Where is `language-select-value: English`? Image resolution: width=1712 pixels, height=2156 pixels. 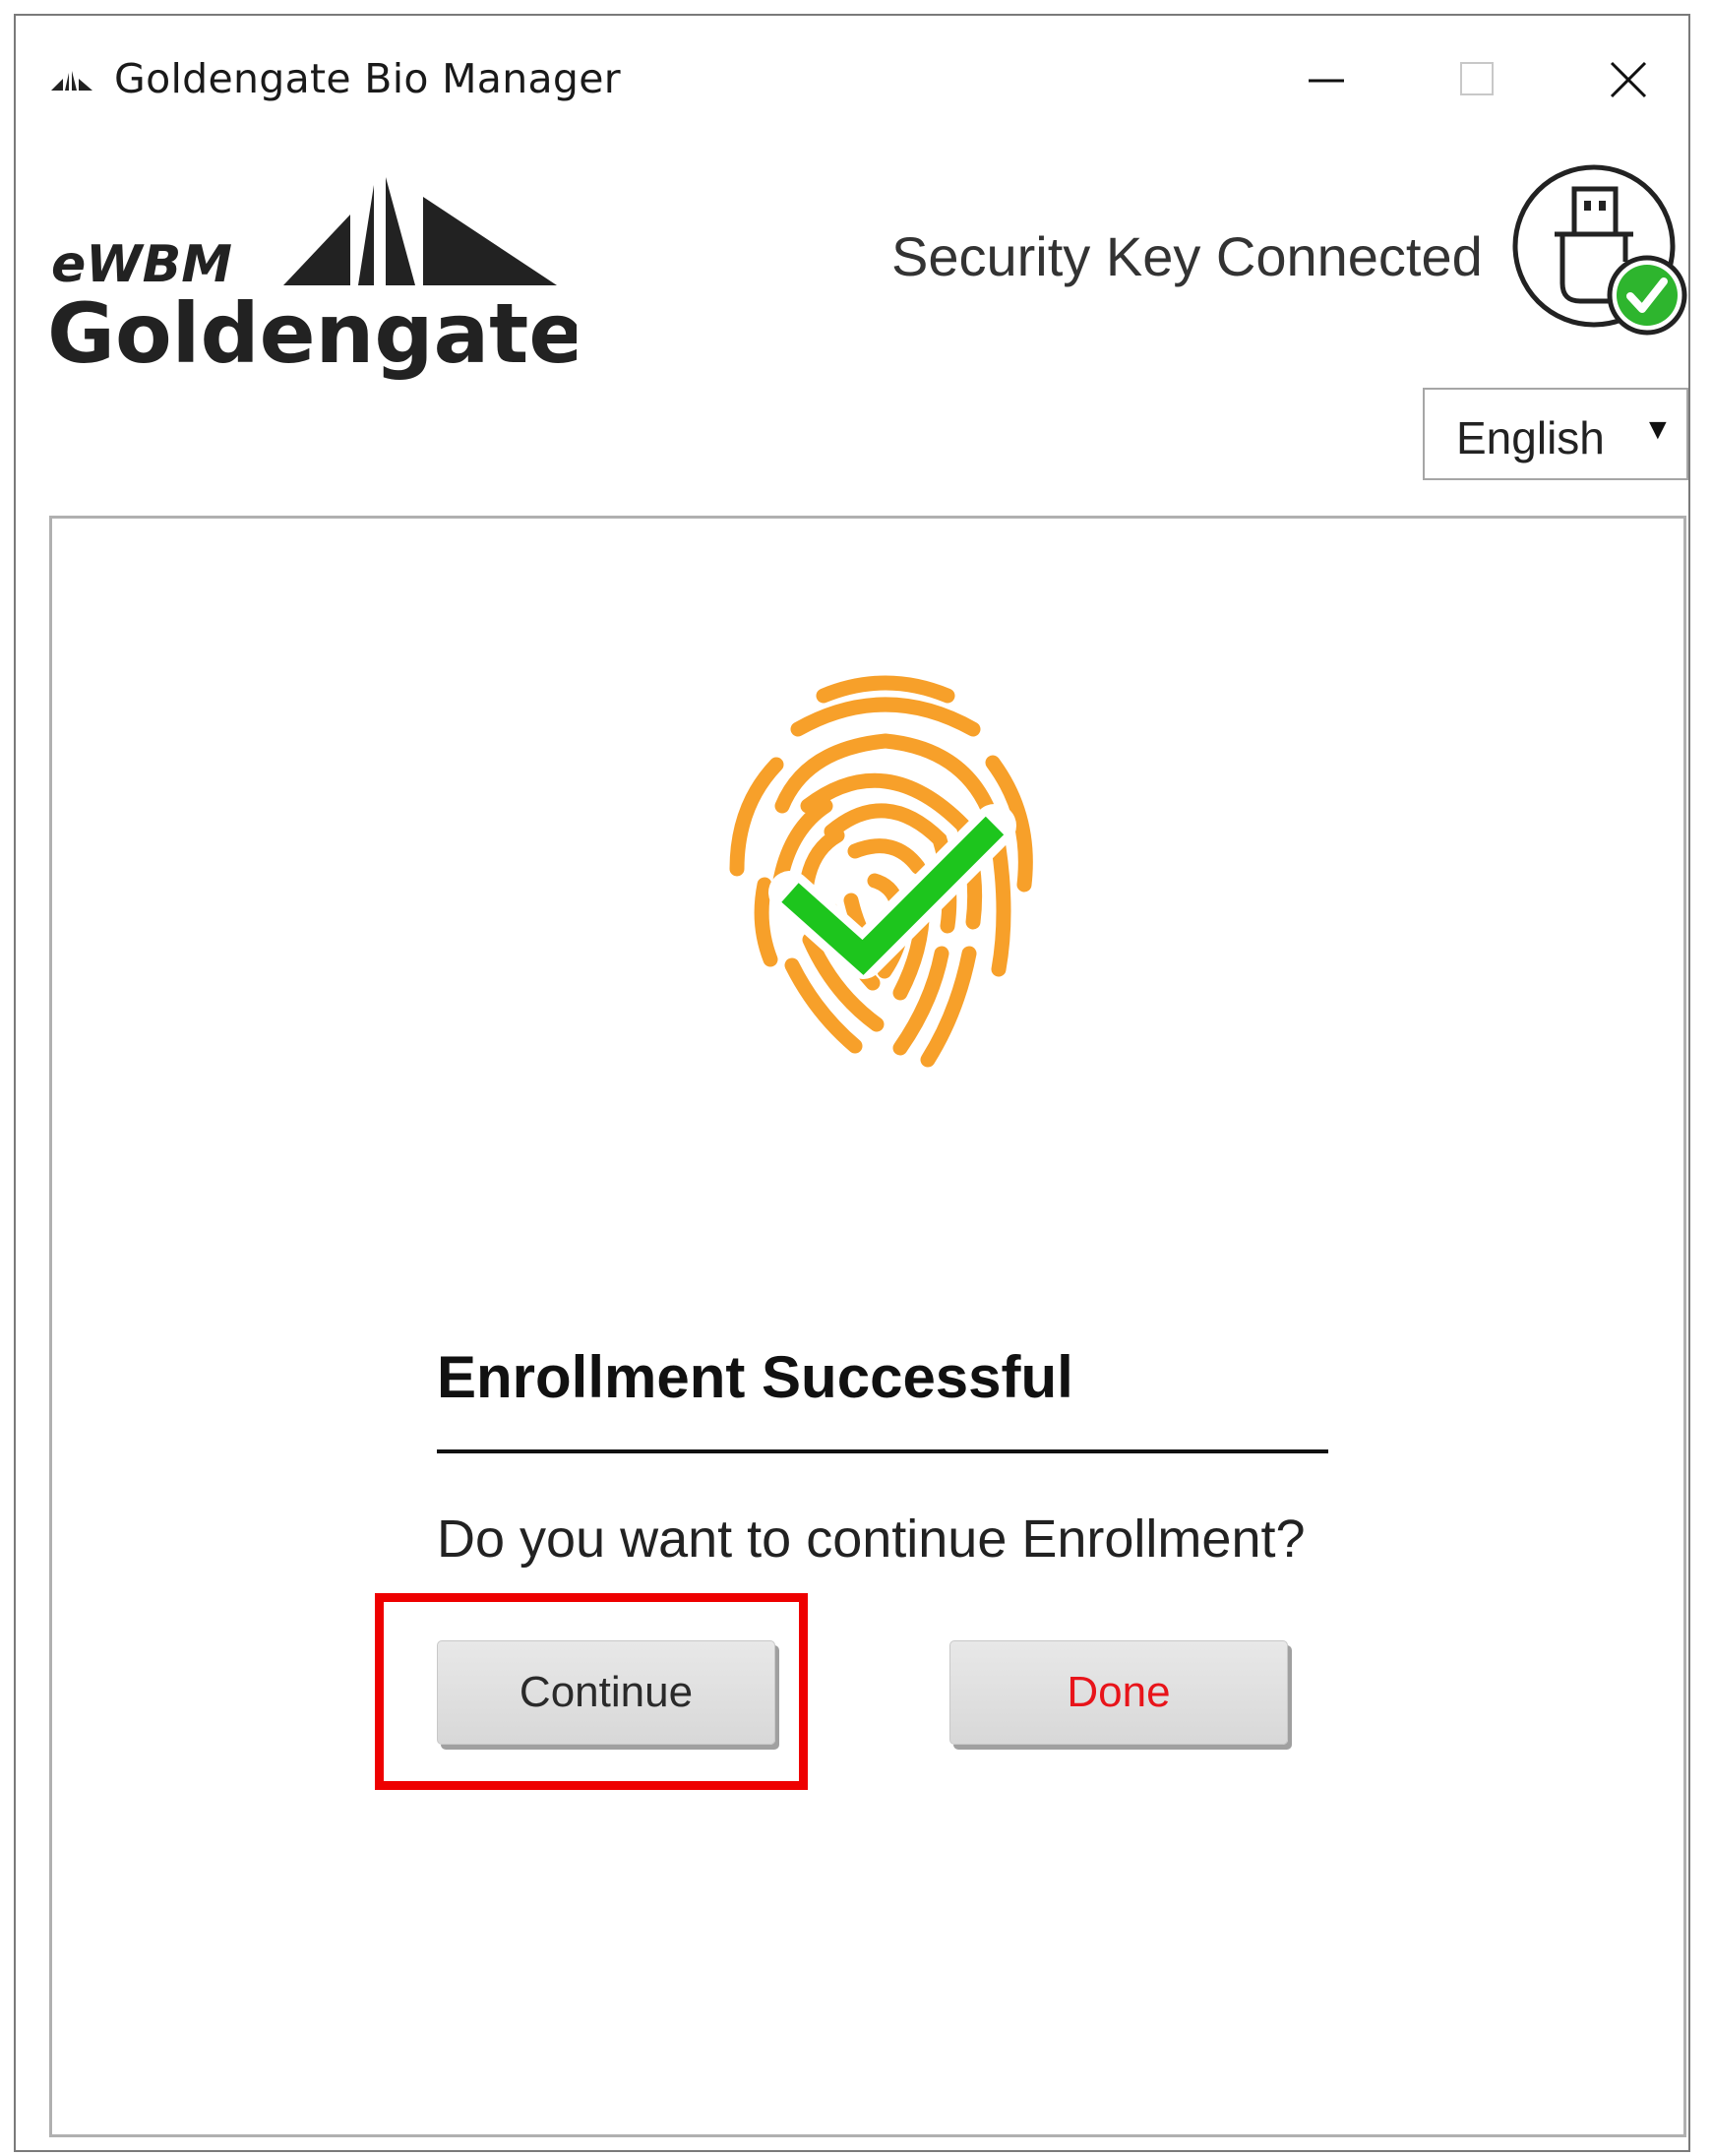 language-select-value: English is located at coordinates (1531, 437).